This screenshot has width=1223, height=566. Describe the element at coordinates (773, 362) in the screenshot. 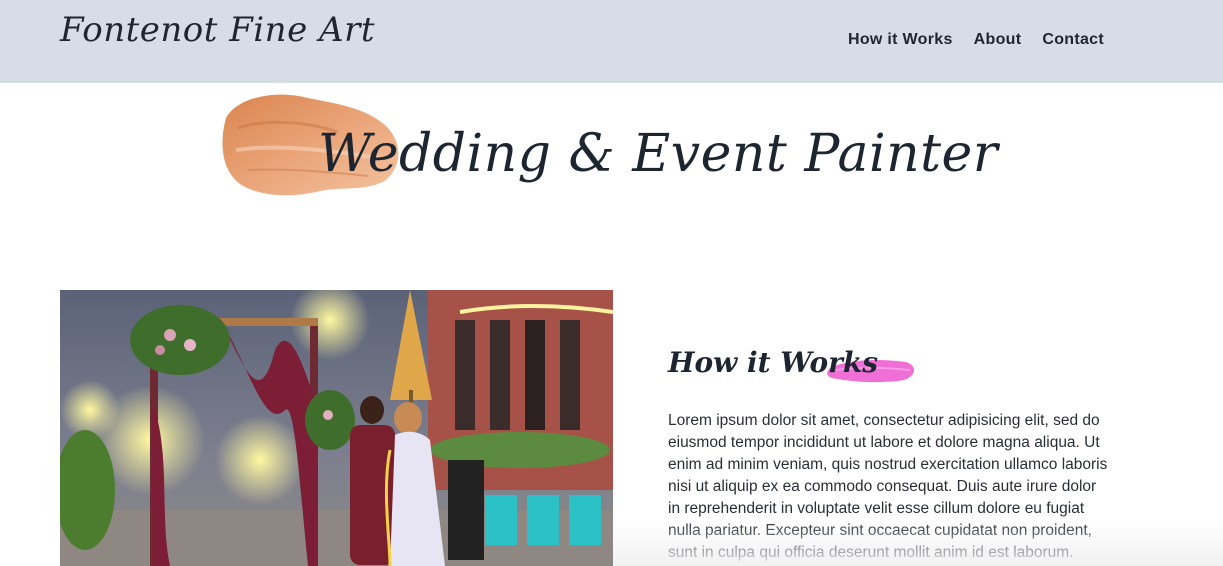

I see `section-title: How it Works` at that location.